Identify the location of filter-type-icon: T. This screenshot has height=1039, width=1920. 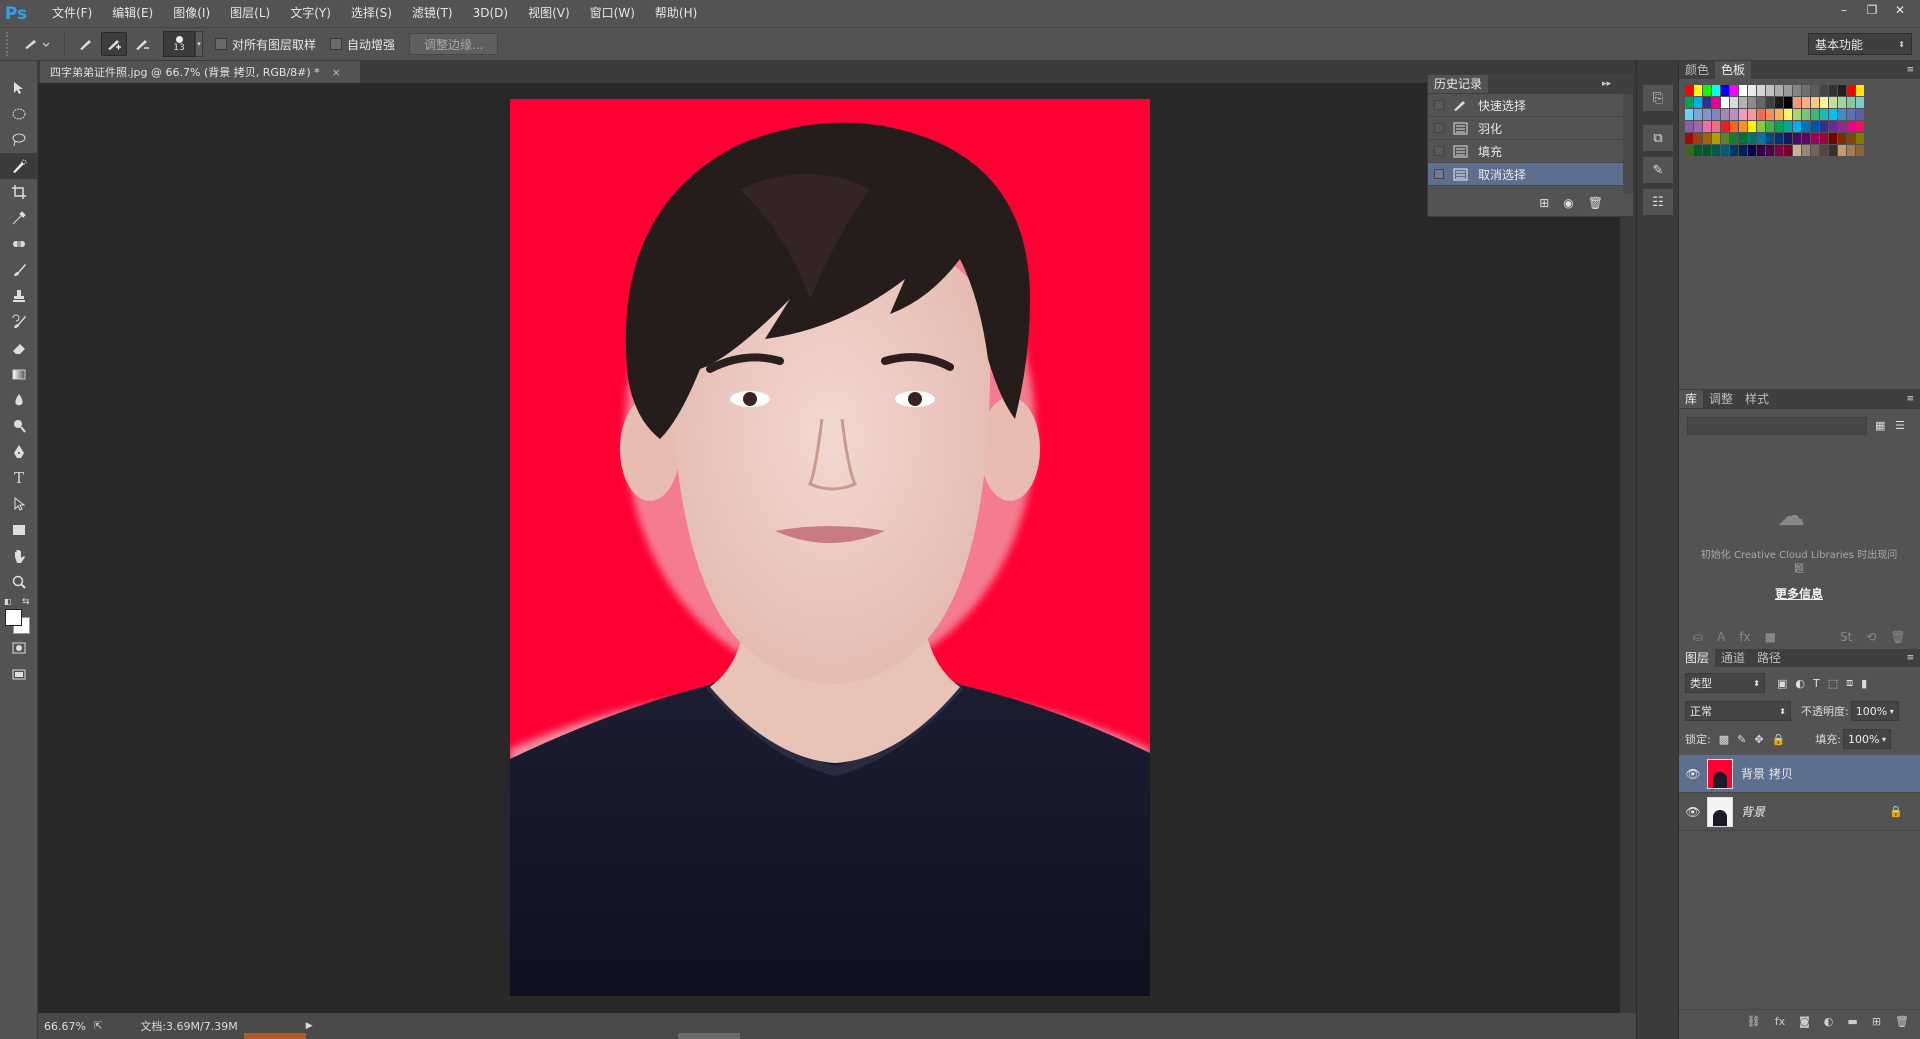
(1816, 683).